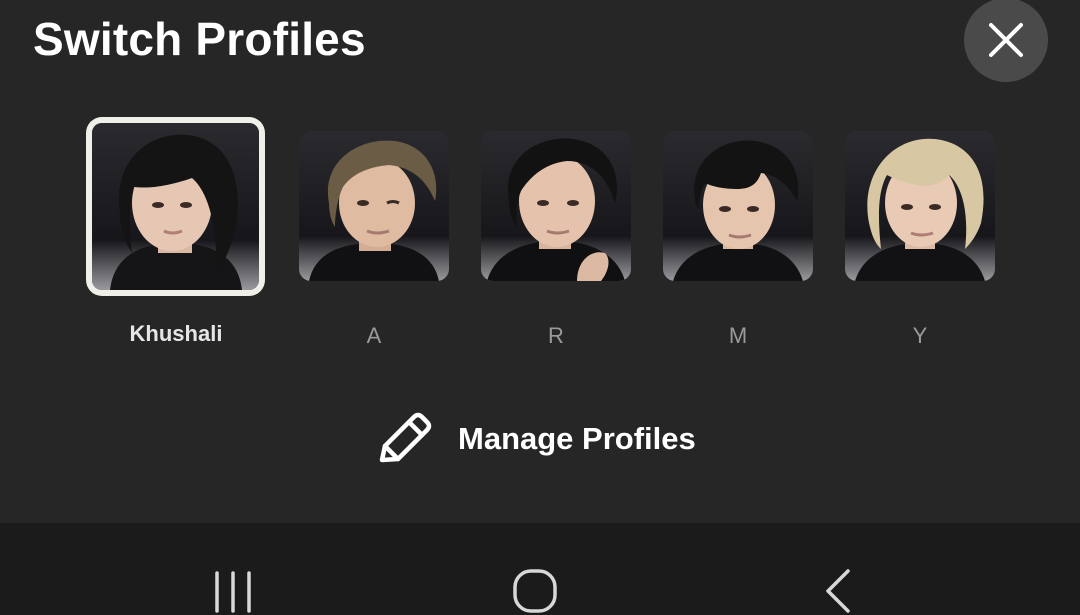  What do you see at coordinates (577, 438) in the screenshot?
I see `manage-profiles-label: Manage Profiles` at bounding box center [577, 438].